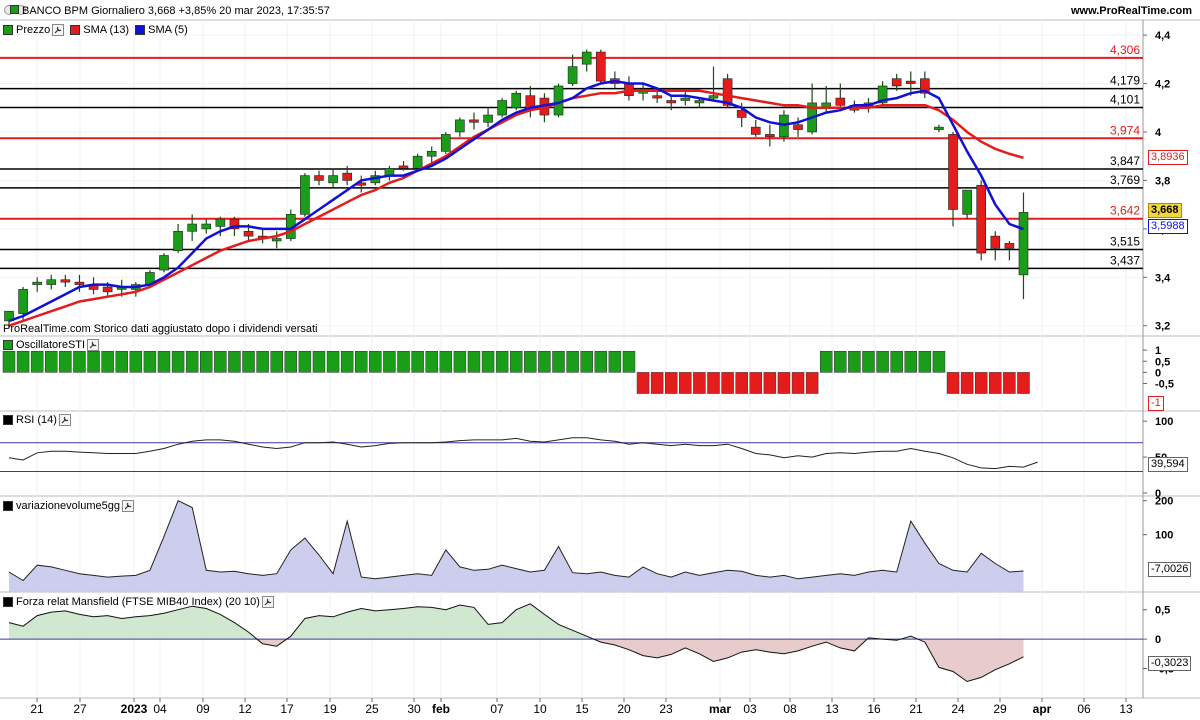 The height and width of the screenshot is (720, 1200). What do you see at coordinates (516, 621) in the screenshot?
I see `mansfield-positive-area` at bounding box center [516, 621].